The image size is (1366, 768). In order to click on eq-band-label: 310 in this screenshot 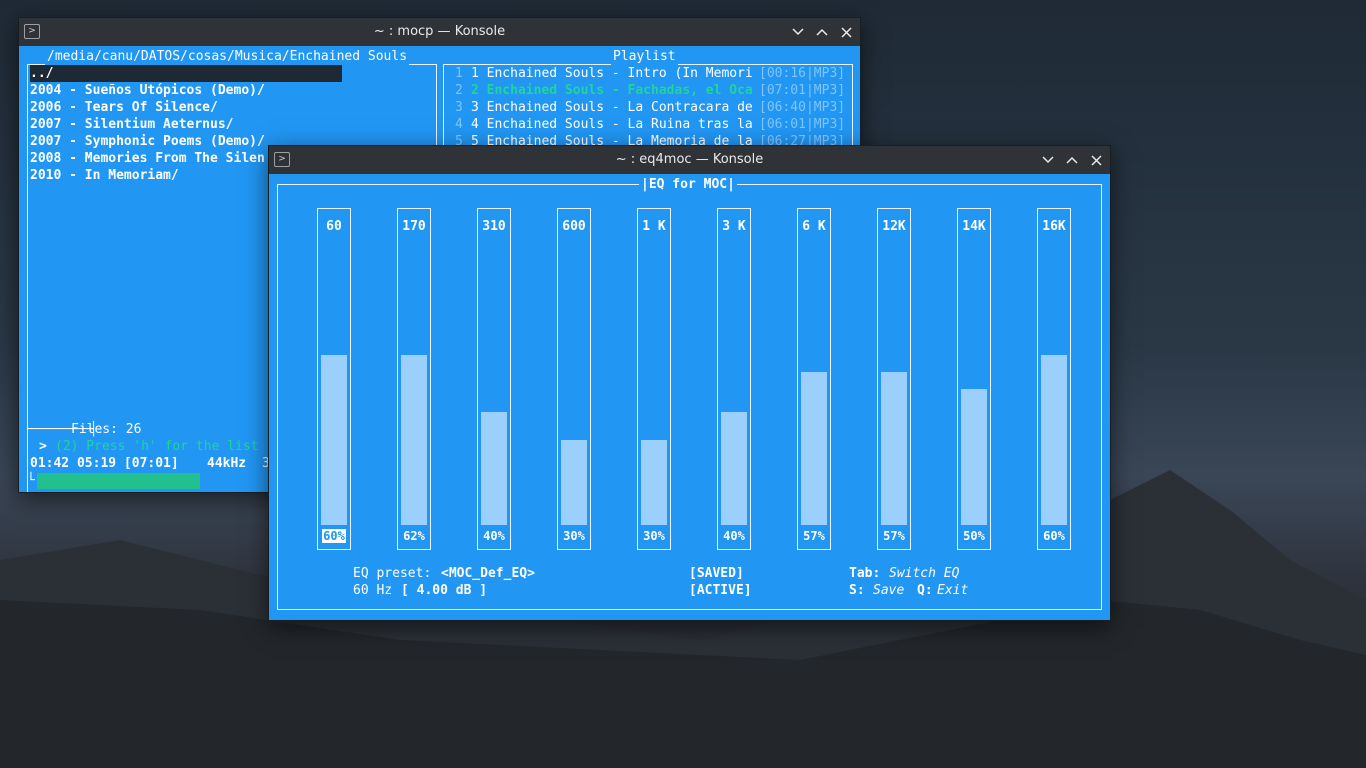, I will do `click(494, 226)`.